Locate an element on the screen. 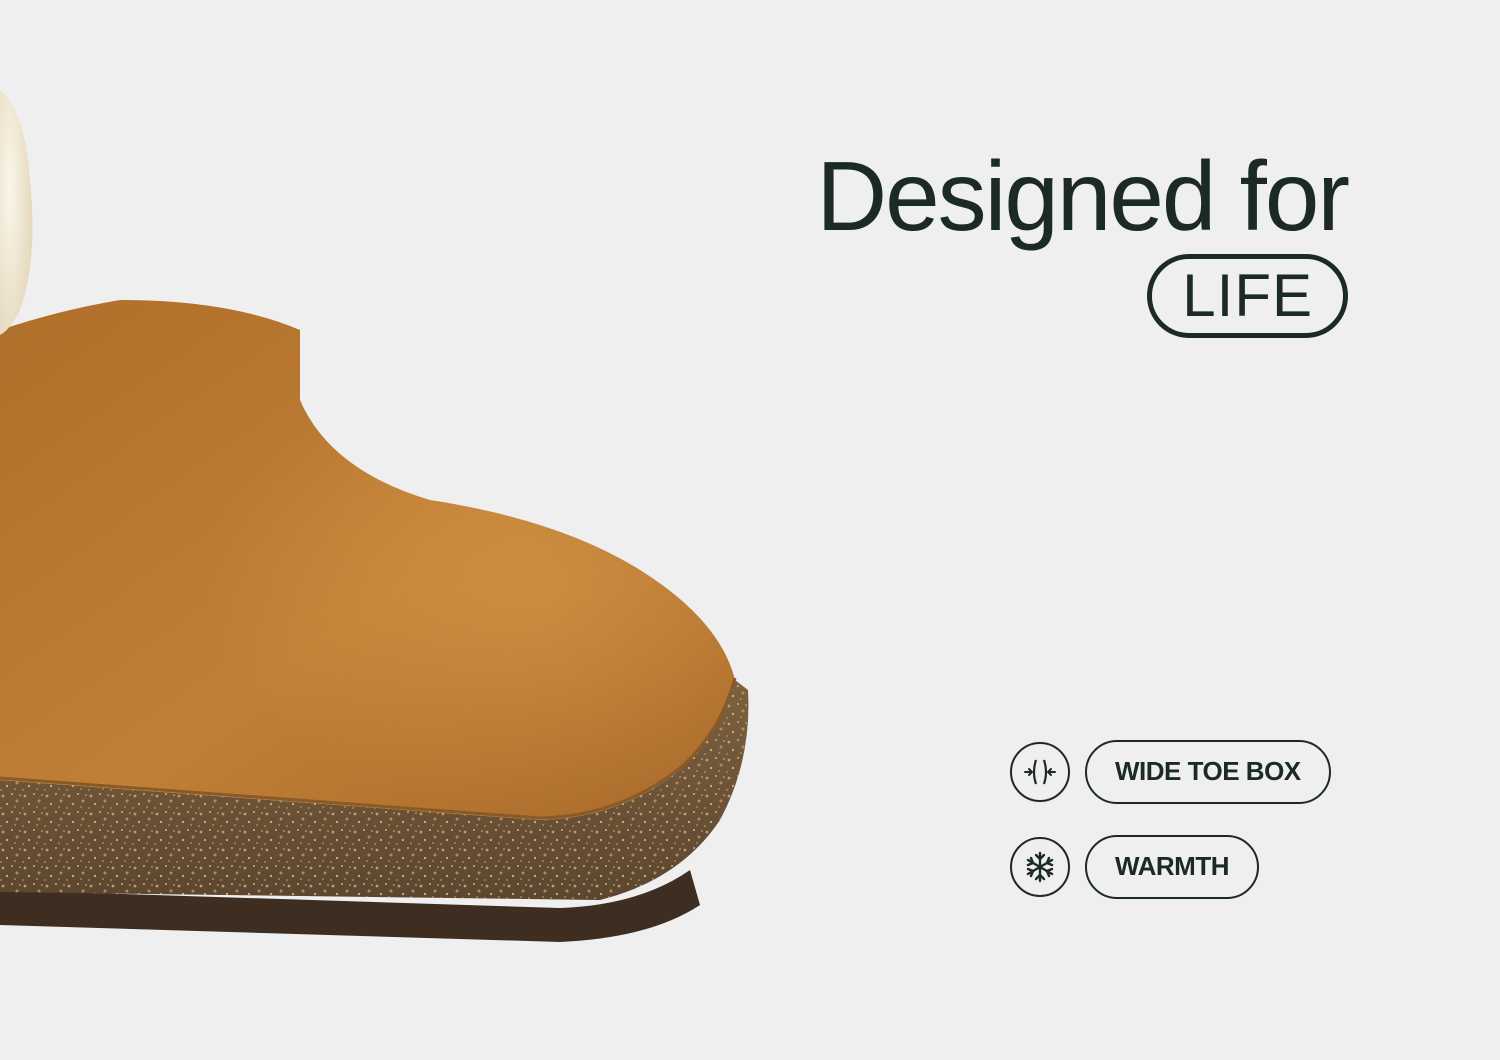 The height and width of the screenshot is (1060, 1500). wide-toe-box-icon is located at coordinates (1040, 772).